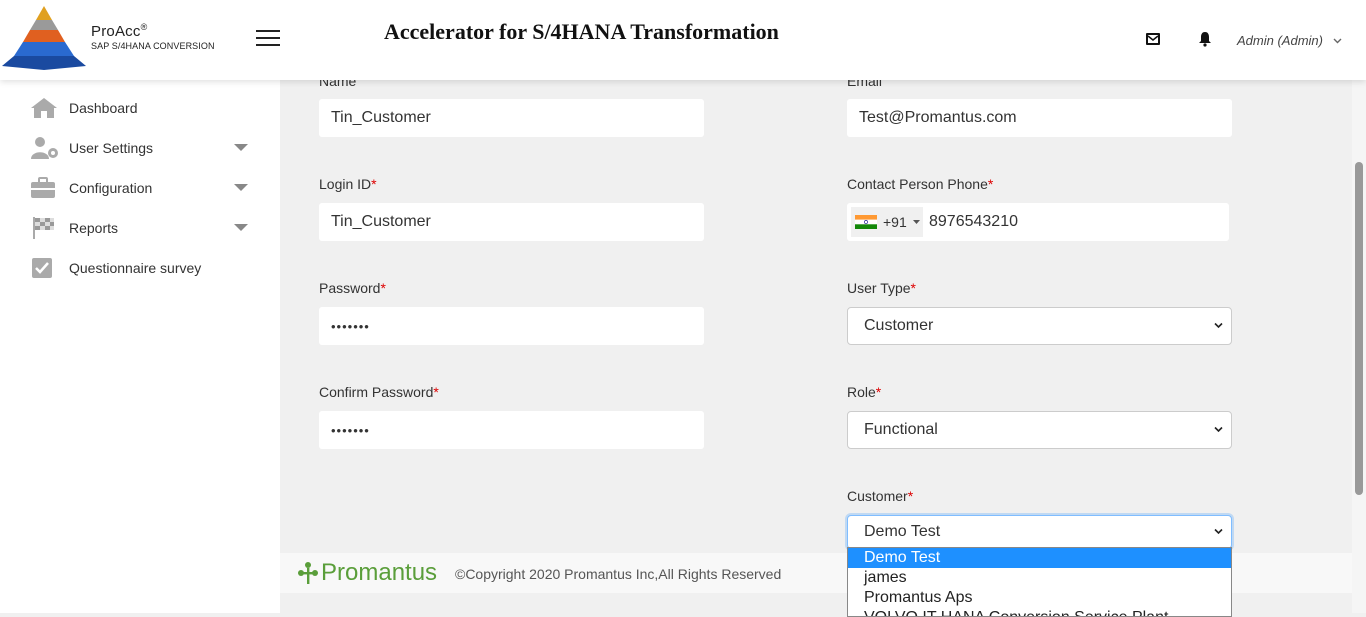 The width and height of the screenshot is (1366, 617). I want to click on sidebar-item-label: Questionnaire survey, so click(135, 268).